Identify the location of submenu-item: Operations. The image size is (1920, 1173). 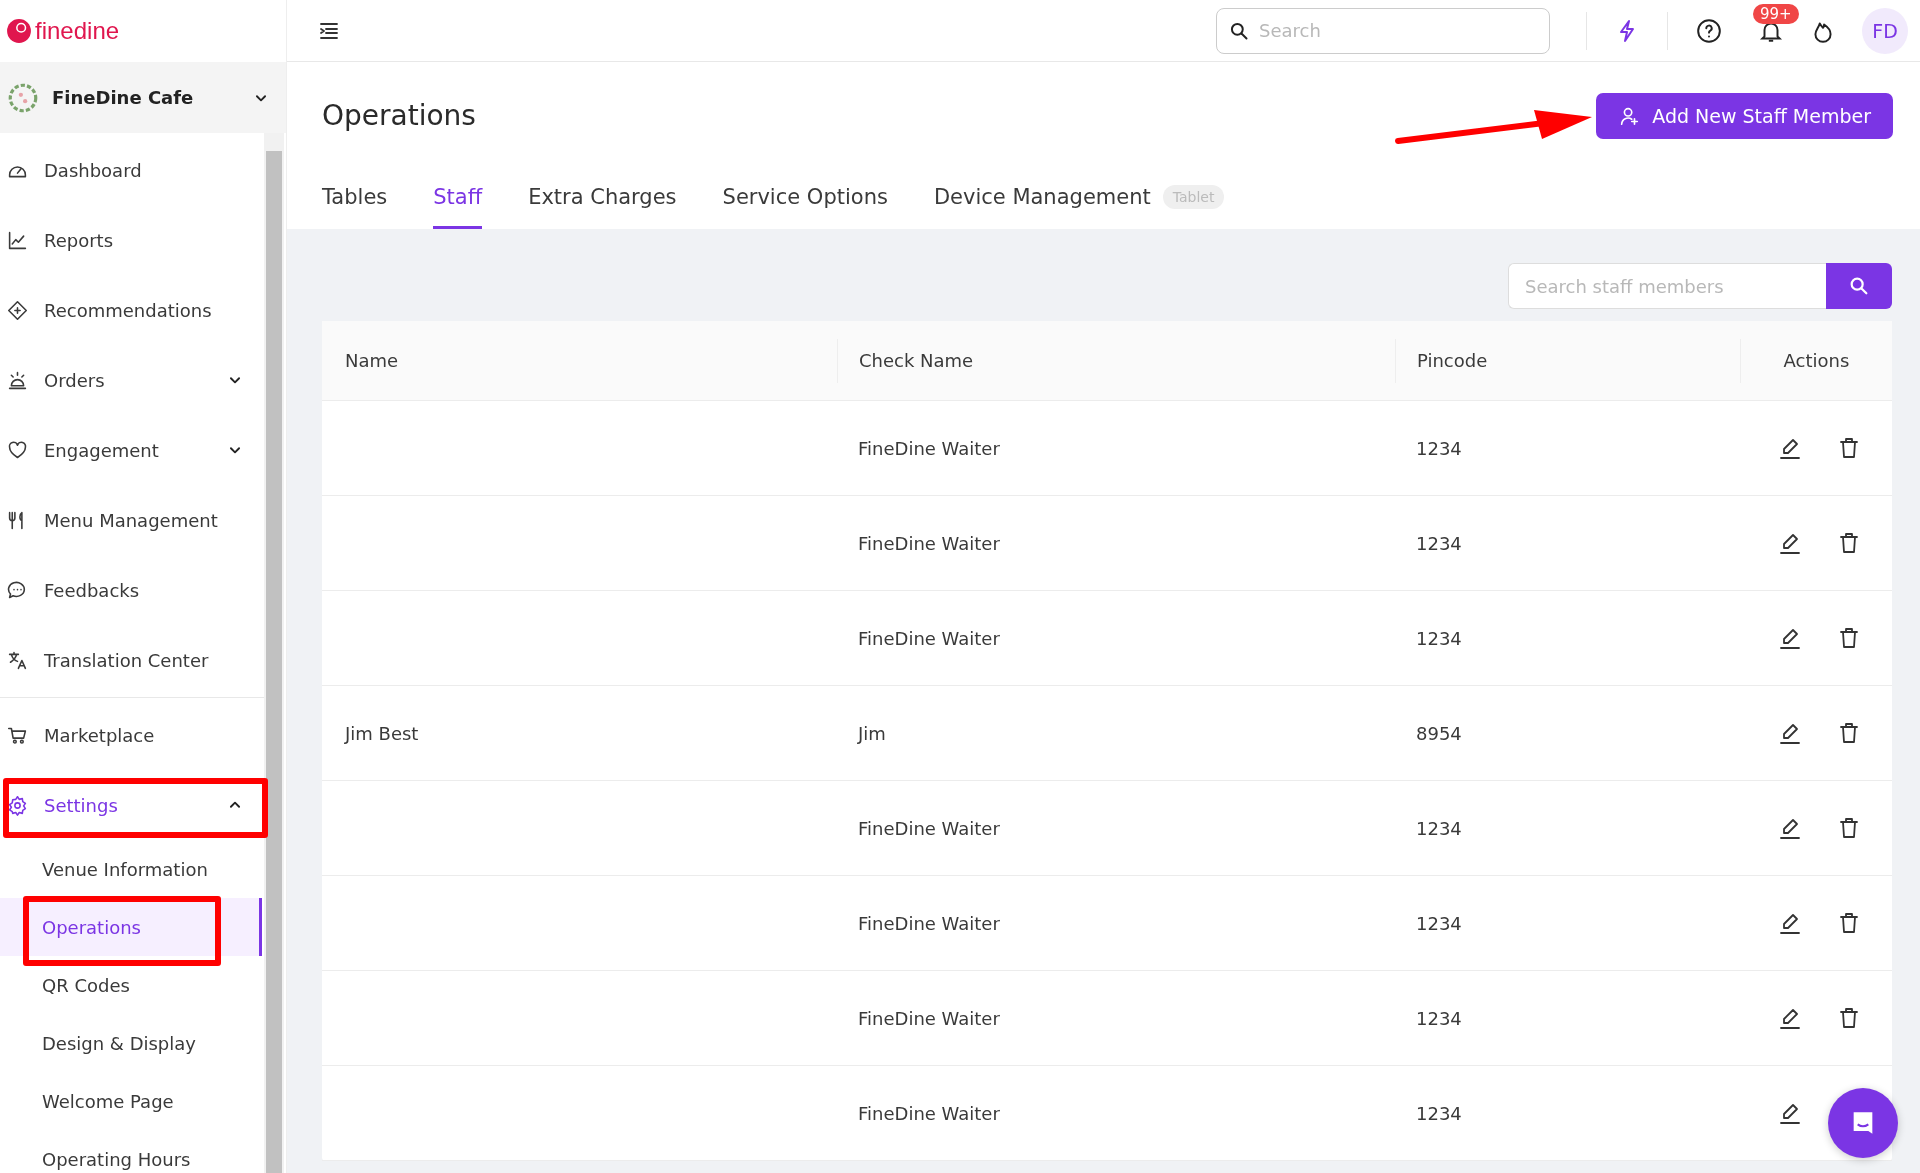
(131, 927).